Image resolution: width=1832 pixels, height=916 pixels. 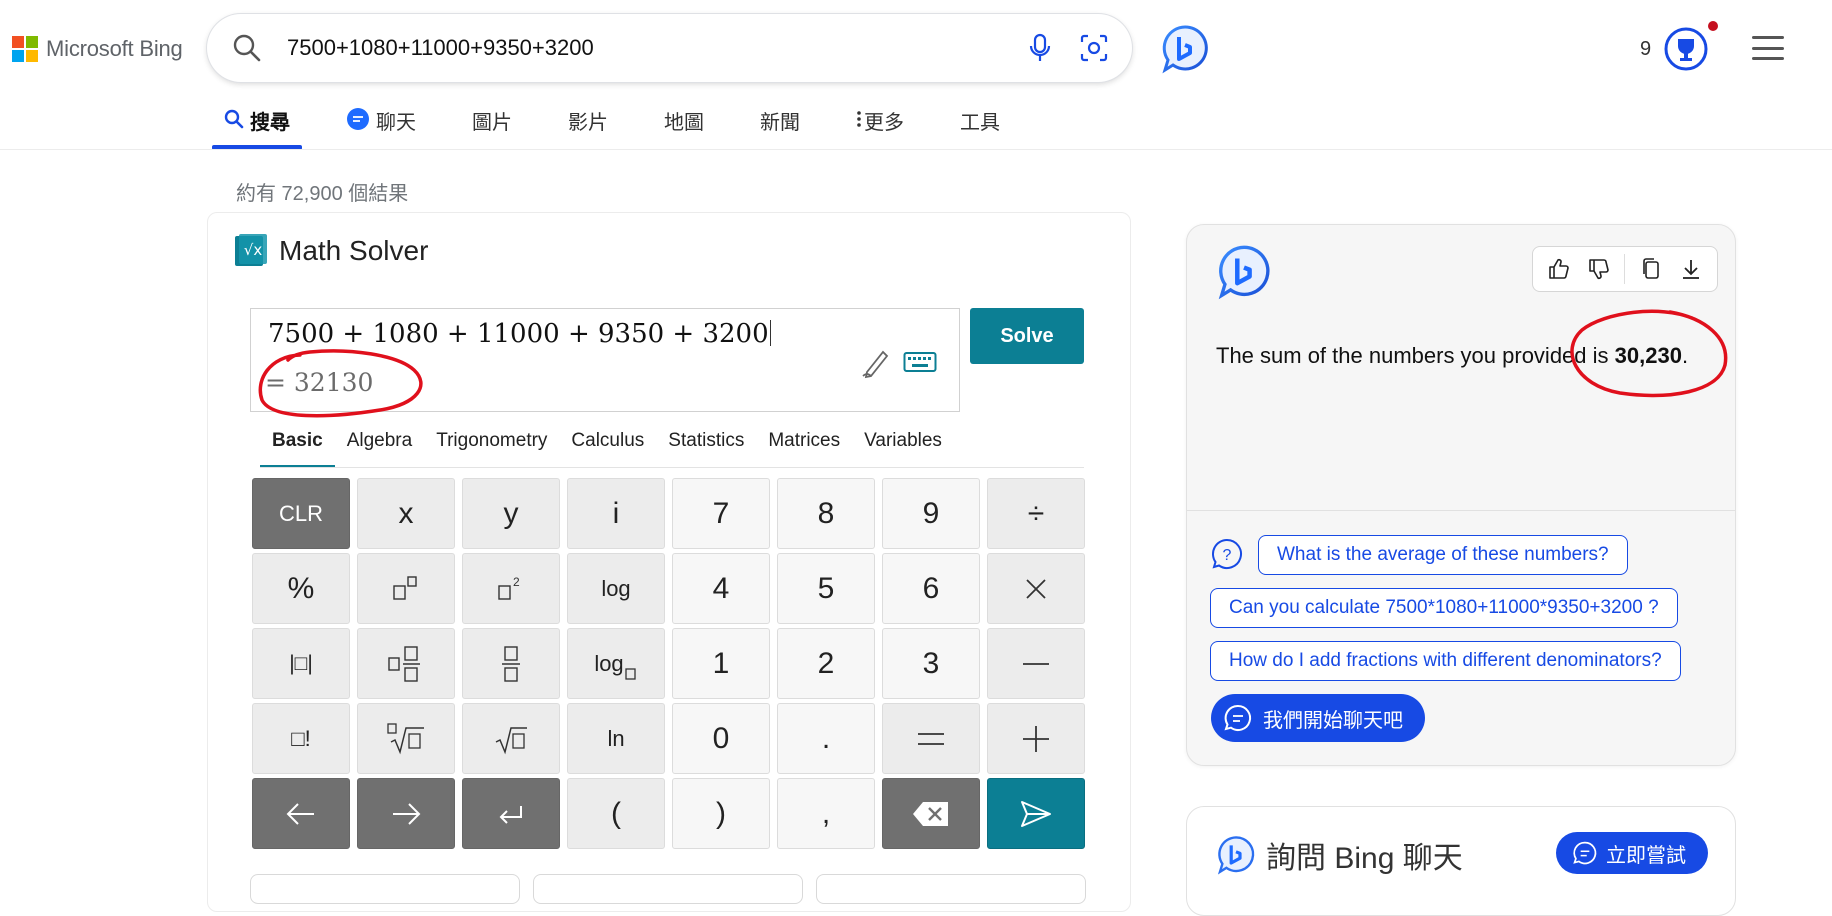 What do you see at coordinates (1691, 269) in the screenshot?
I see `download-icon` at bounding box center [1691, 269].